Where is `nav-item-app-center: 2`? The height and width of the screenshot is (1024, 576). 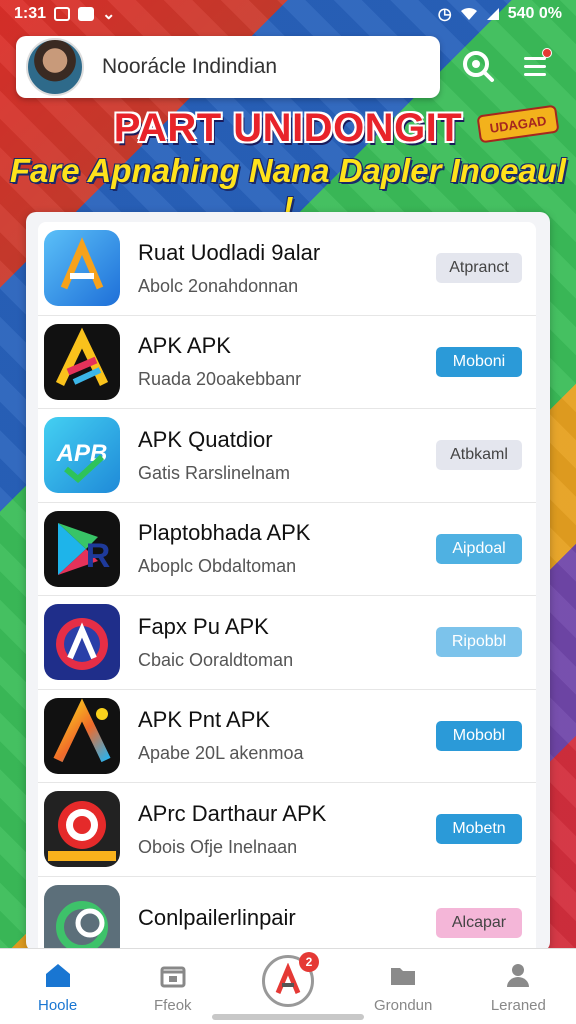
nav-item-app-center: 2 is located at coordinates (288, 979).